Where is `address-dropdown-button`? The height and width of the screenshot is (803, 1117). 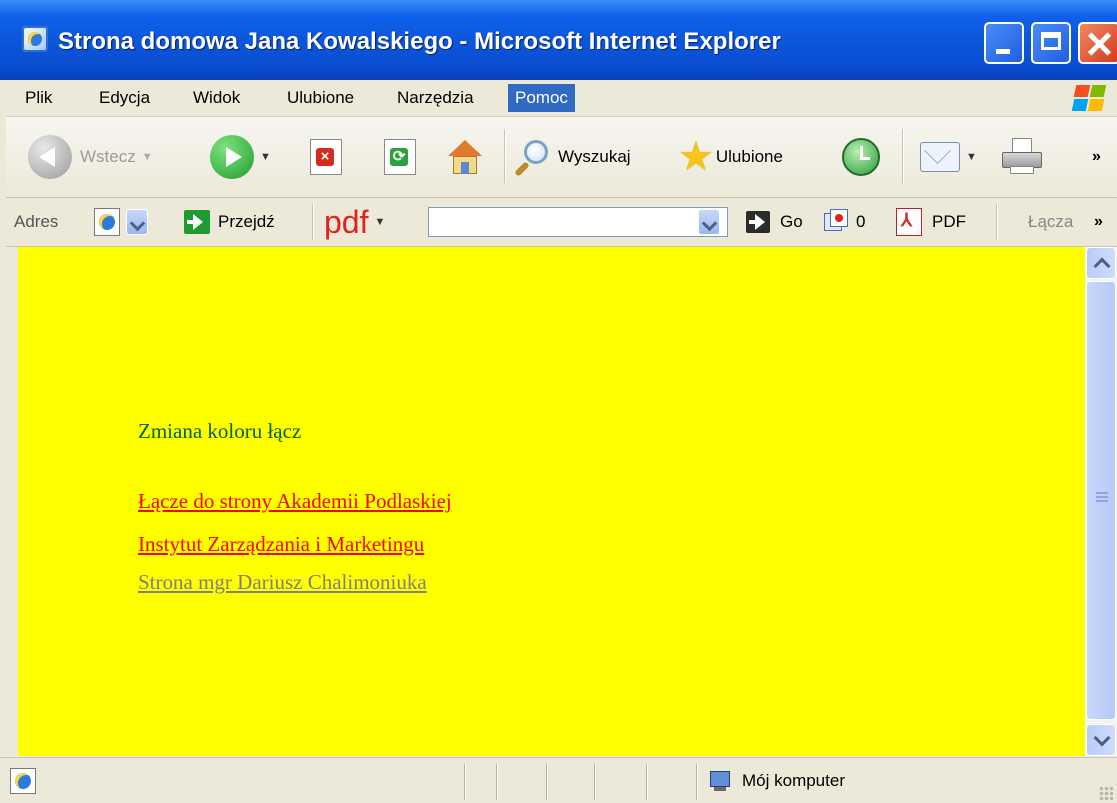 address-dropdown-button is located at coordinates (137, 222).